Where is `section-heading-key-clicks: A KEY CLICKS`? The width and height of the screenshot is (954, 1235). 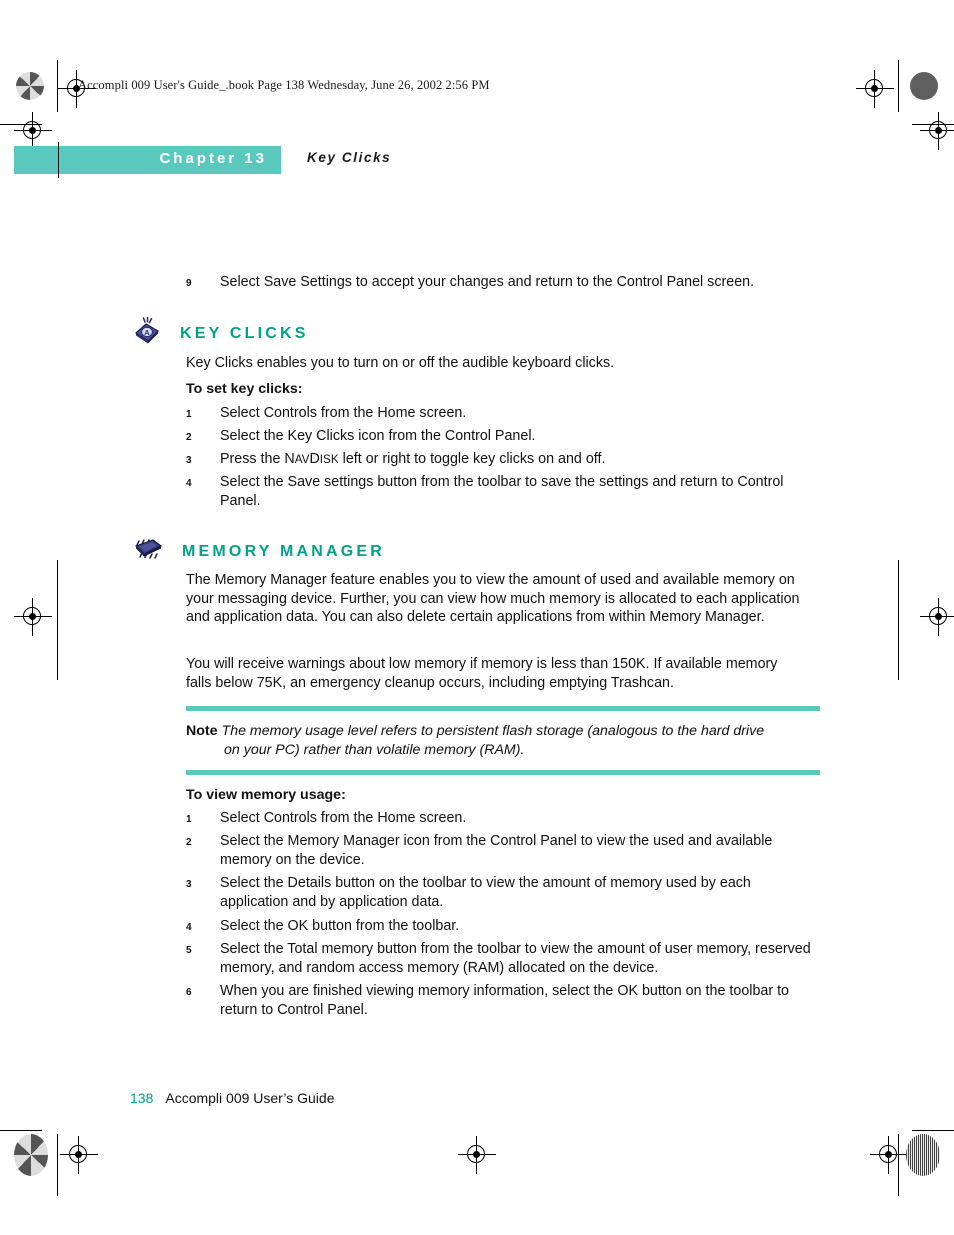 section-heading-key-clicks: A KEY CLICKS is located at coordinates (220, 333).